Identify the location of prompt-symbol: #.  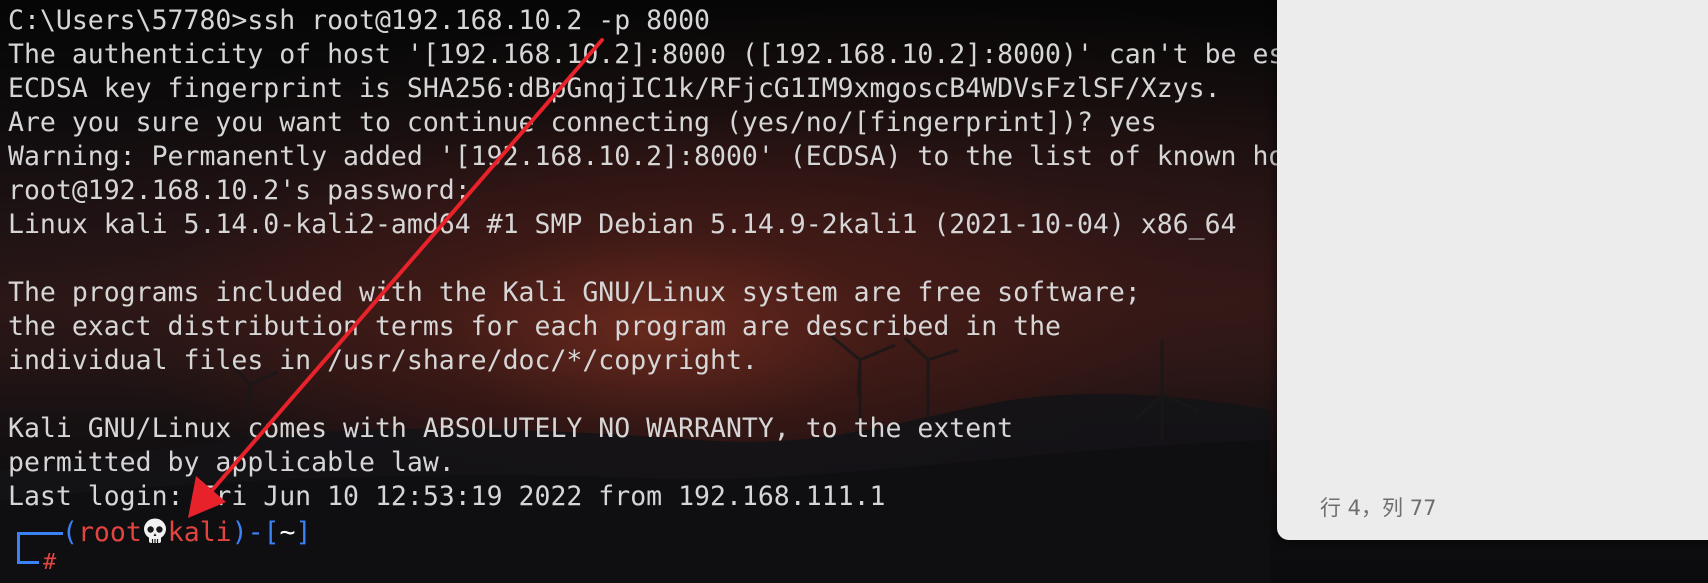
(50, 562).